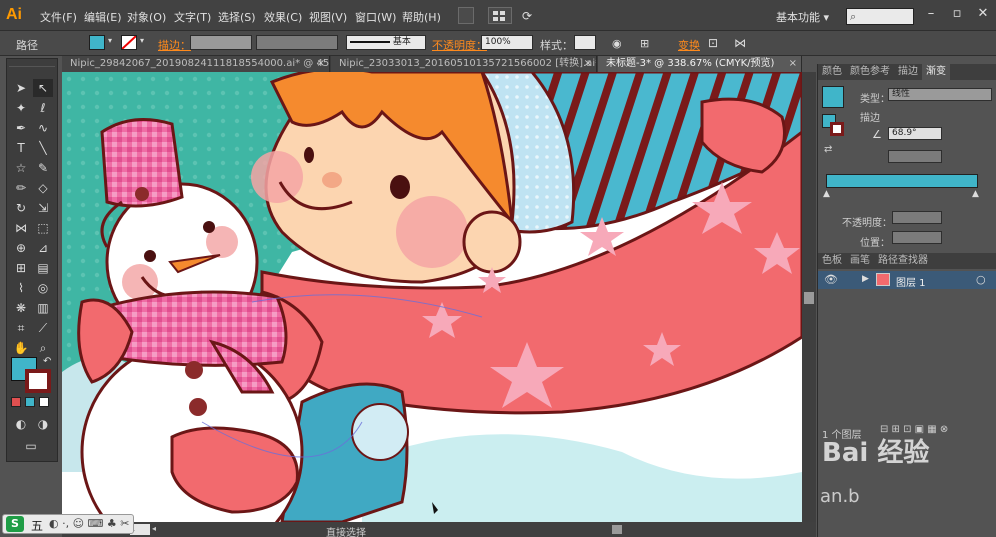 The height and width of the screenshot is (537, 996). What do you see at coordinates (466, 15) in the screenshot?
I see `bridge-button` at bounding box center [466, 15].